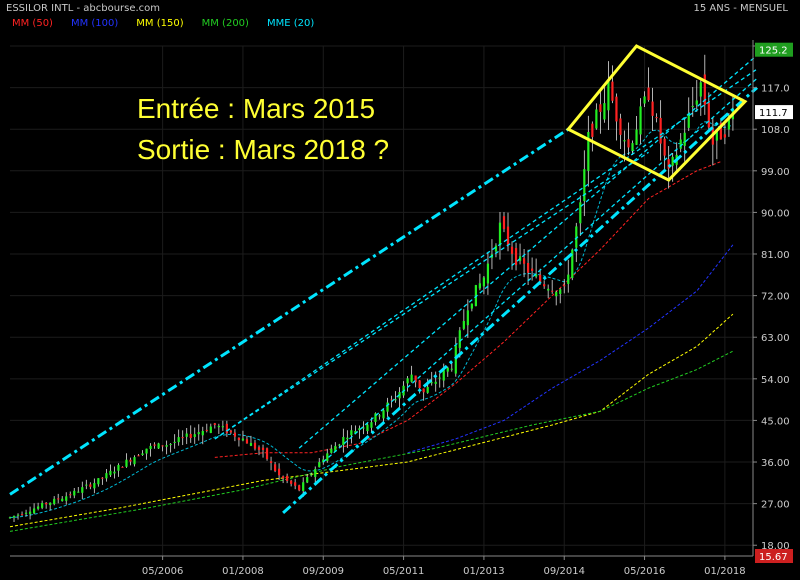 Image resolution: width=800 pixels, height=580 pixels. Describe the element at coordinates (775, 213) in the screenshot. I see `y-tick-label: 90.00` at that location.